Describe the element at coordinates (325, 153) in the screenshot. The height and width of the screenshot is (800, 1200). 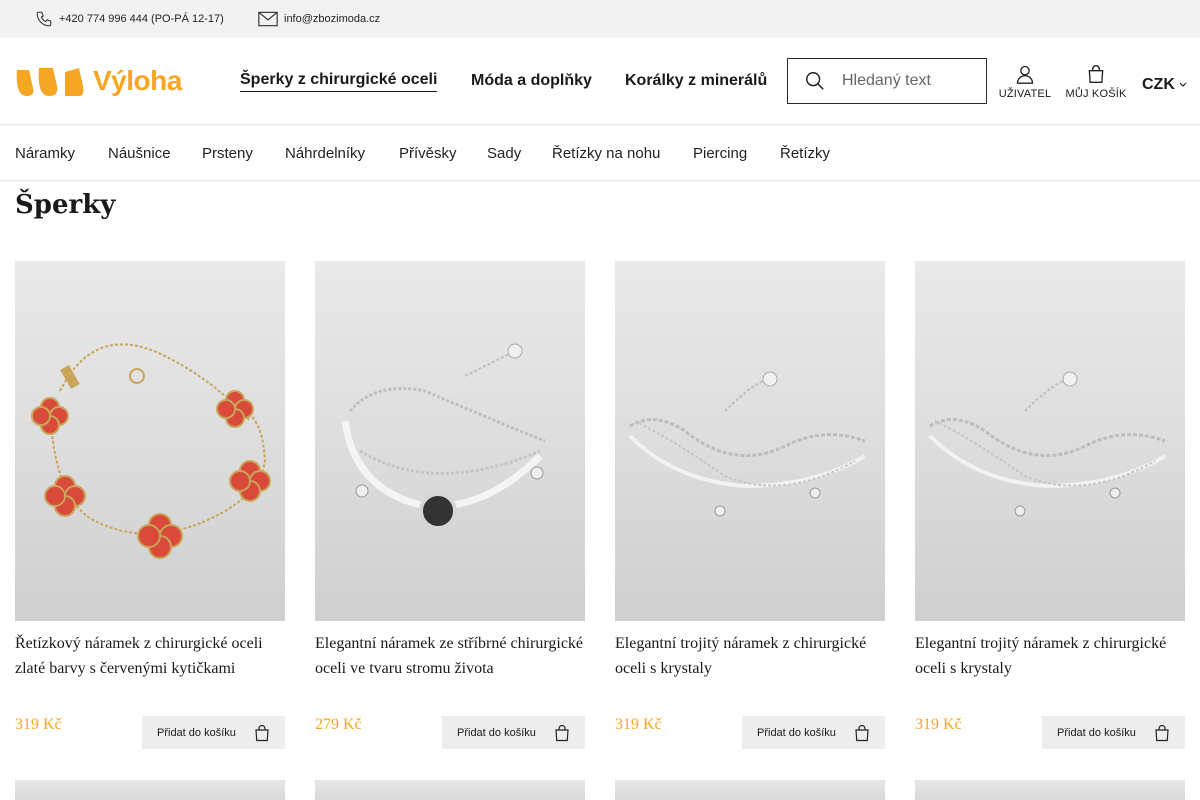
I see `category-link-nahrdelniky: Náhrdelníky` at that location.